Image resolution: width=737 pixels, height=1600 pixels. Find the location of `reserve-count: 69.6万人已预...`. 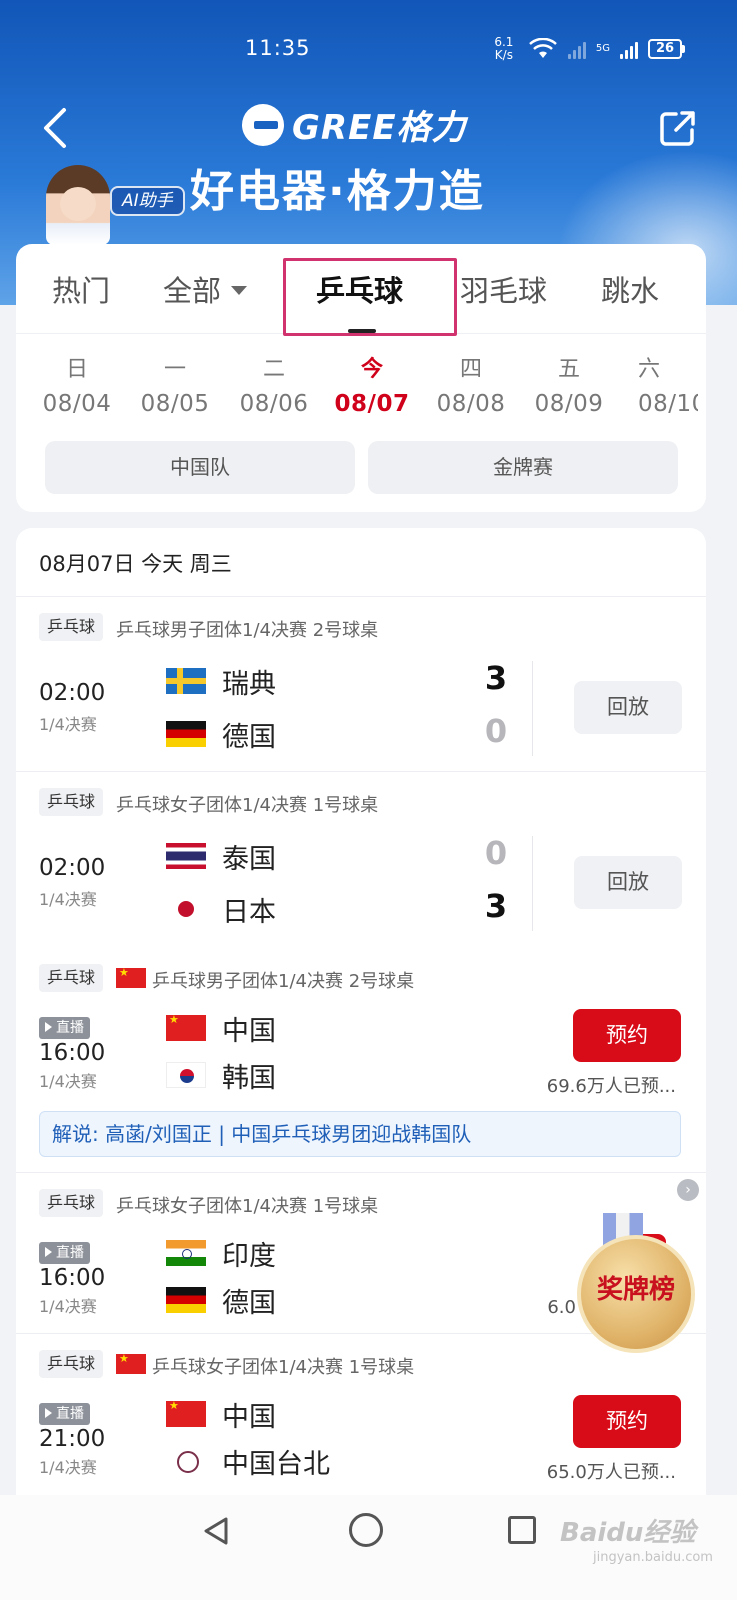

reserve-count: 69.6万人已预... is located at coordinates (611, 1086).